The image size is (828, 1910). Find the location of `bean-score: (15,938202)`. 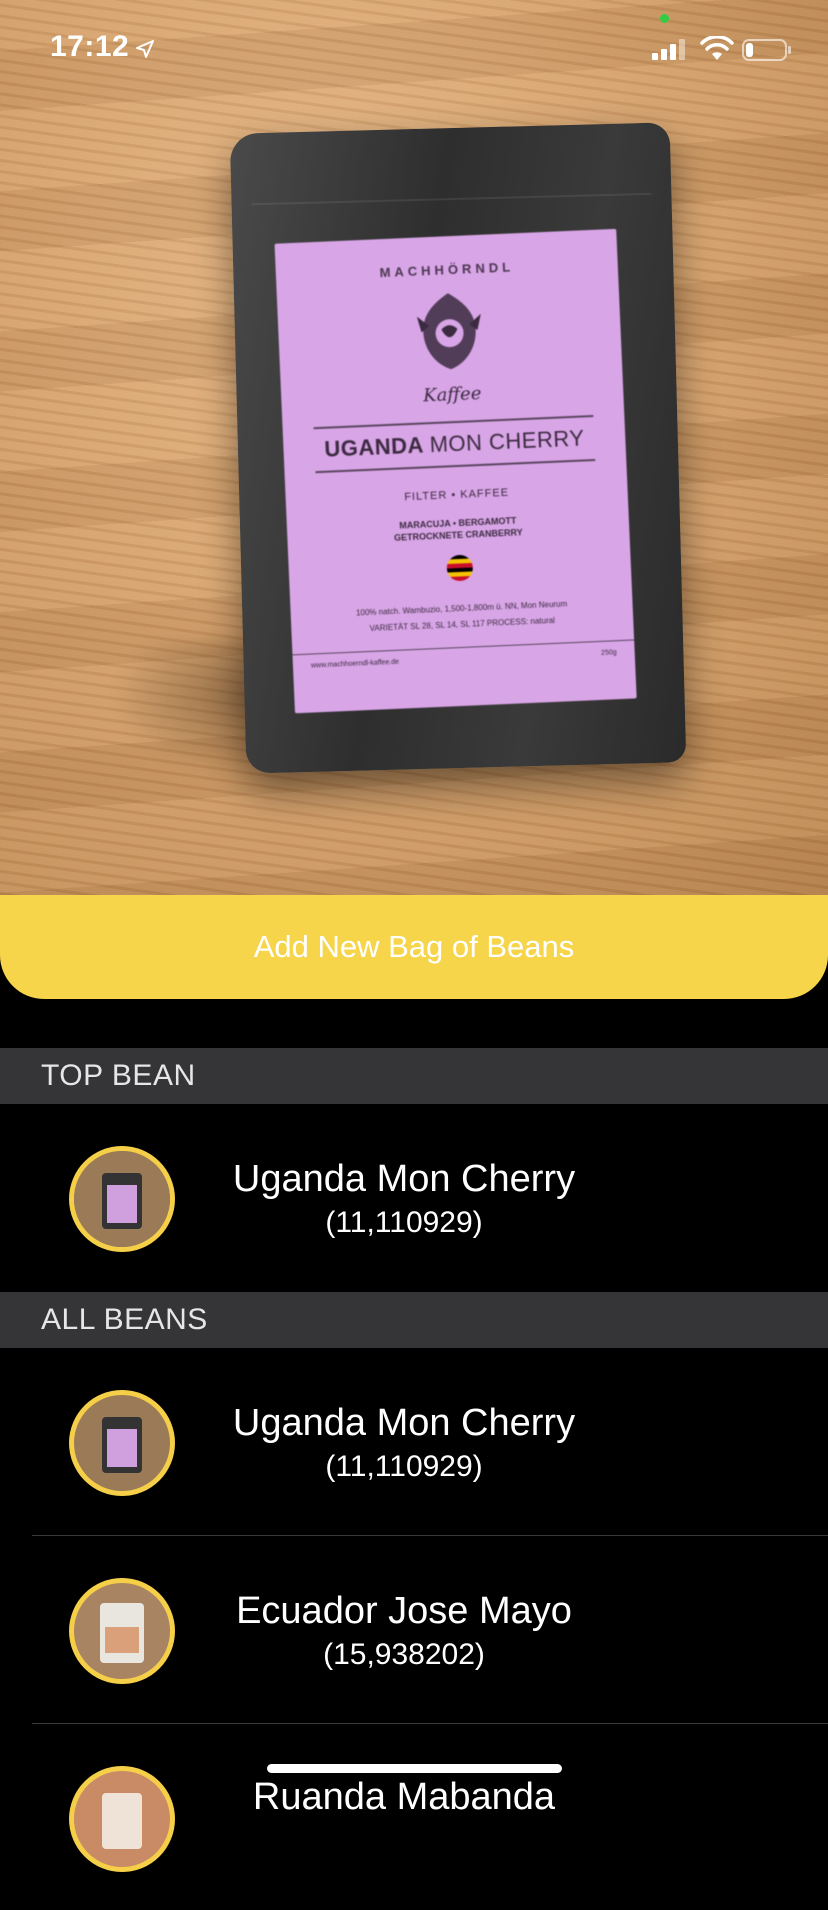

bean-score: (15,938202) is located at coordinates (404, 1654).